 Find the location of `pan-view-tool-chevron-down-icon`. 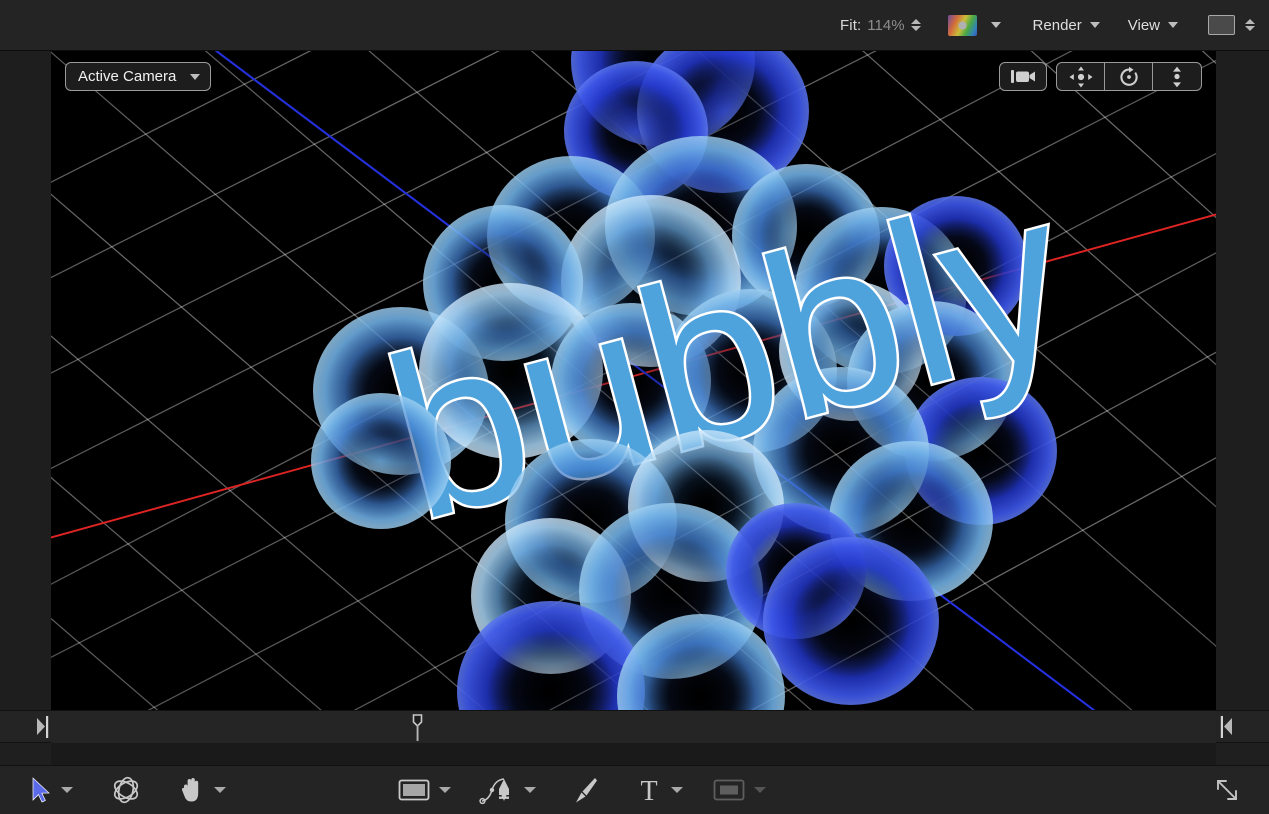

pan-view-tool-chevron-down-icon is located at coordinates (220, 790).